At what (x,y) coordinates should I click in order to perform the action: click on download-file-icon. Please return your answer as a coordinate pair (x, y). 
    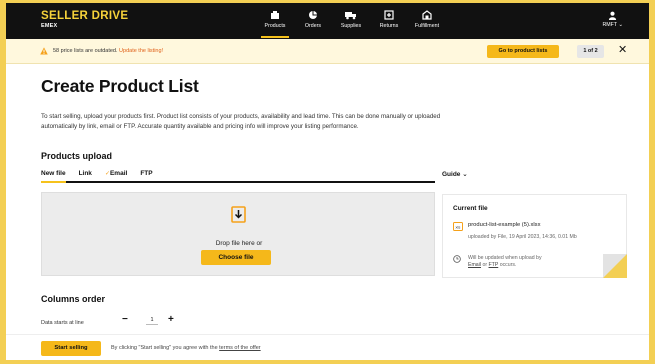
    Looking at the image, I should click on (238, 214).